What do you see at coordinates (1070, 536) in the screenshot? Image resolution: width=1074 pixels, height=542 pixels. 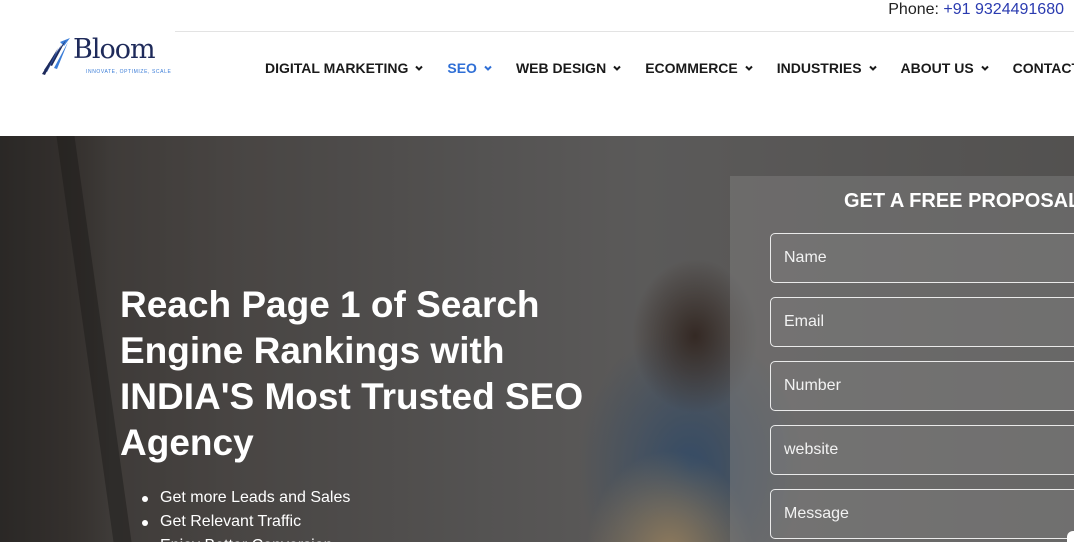 I see `scroll-handle` at bounding box center [1070, 536].